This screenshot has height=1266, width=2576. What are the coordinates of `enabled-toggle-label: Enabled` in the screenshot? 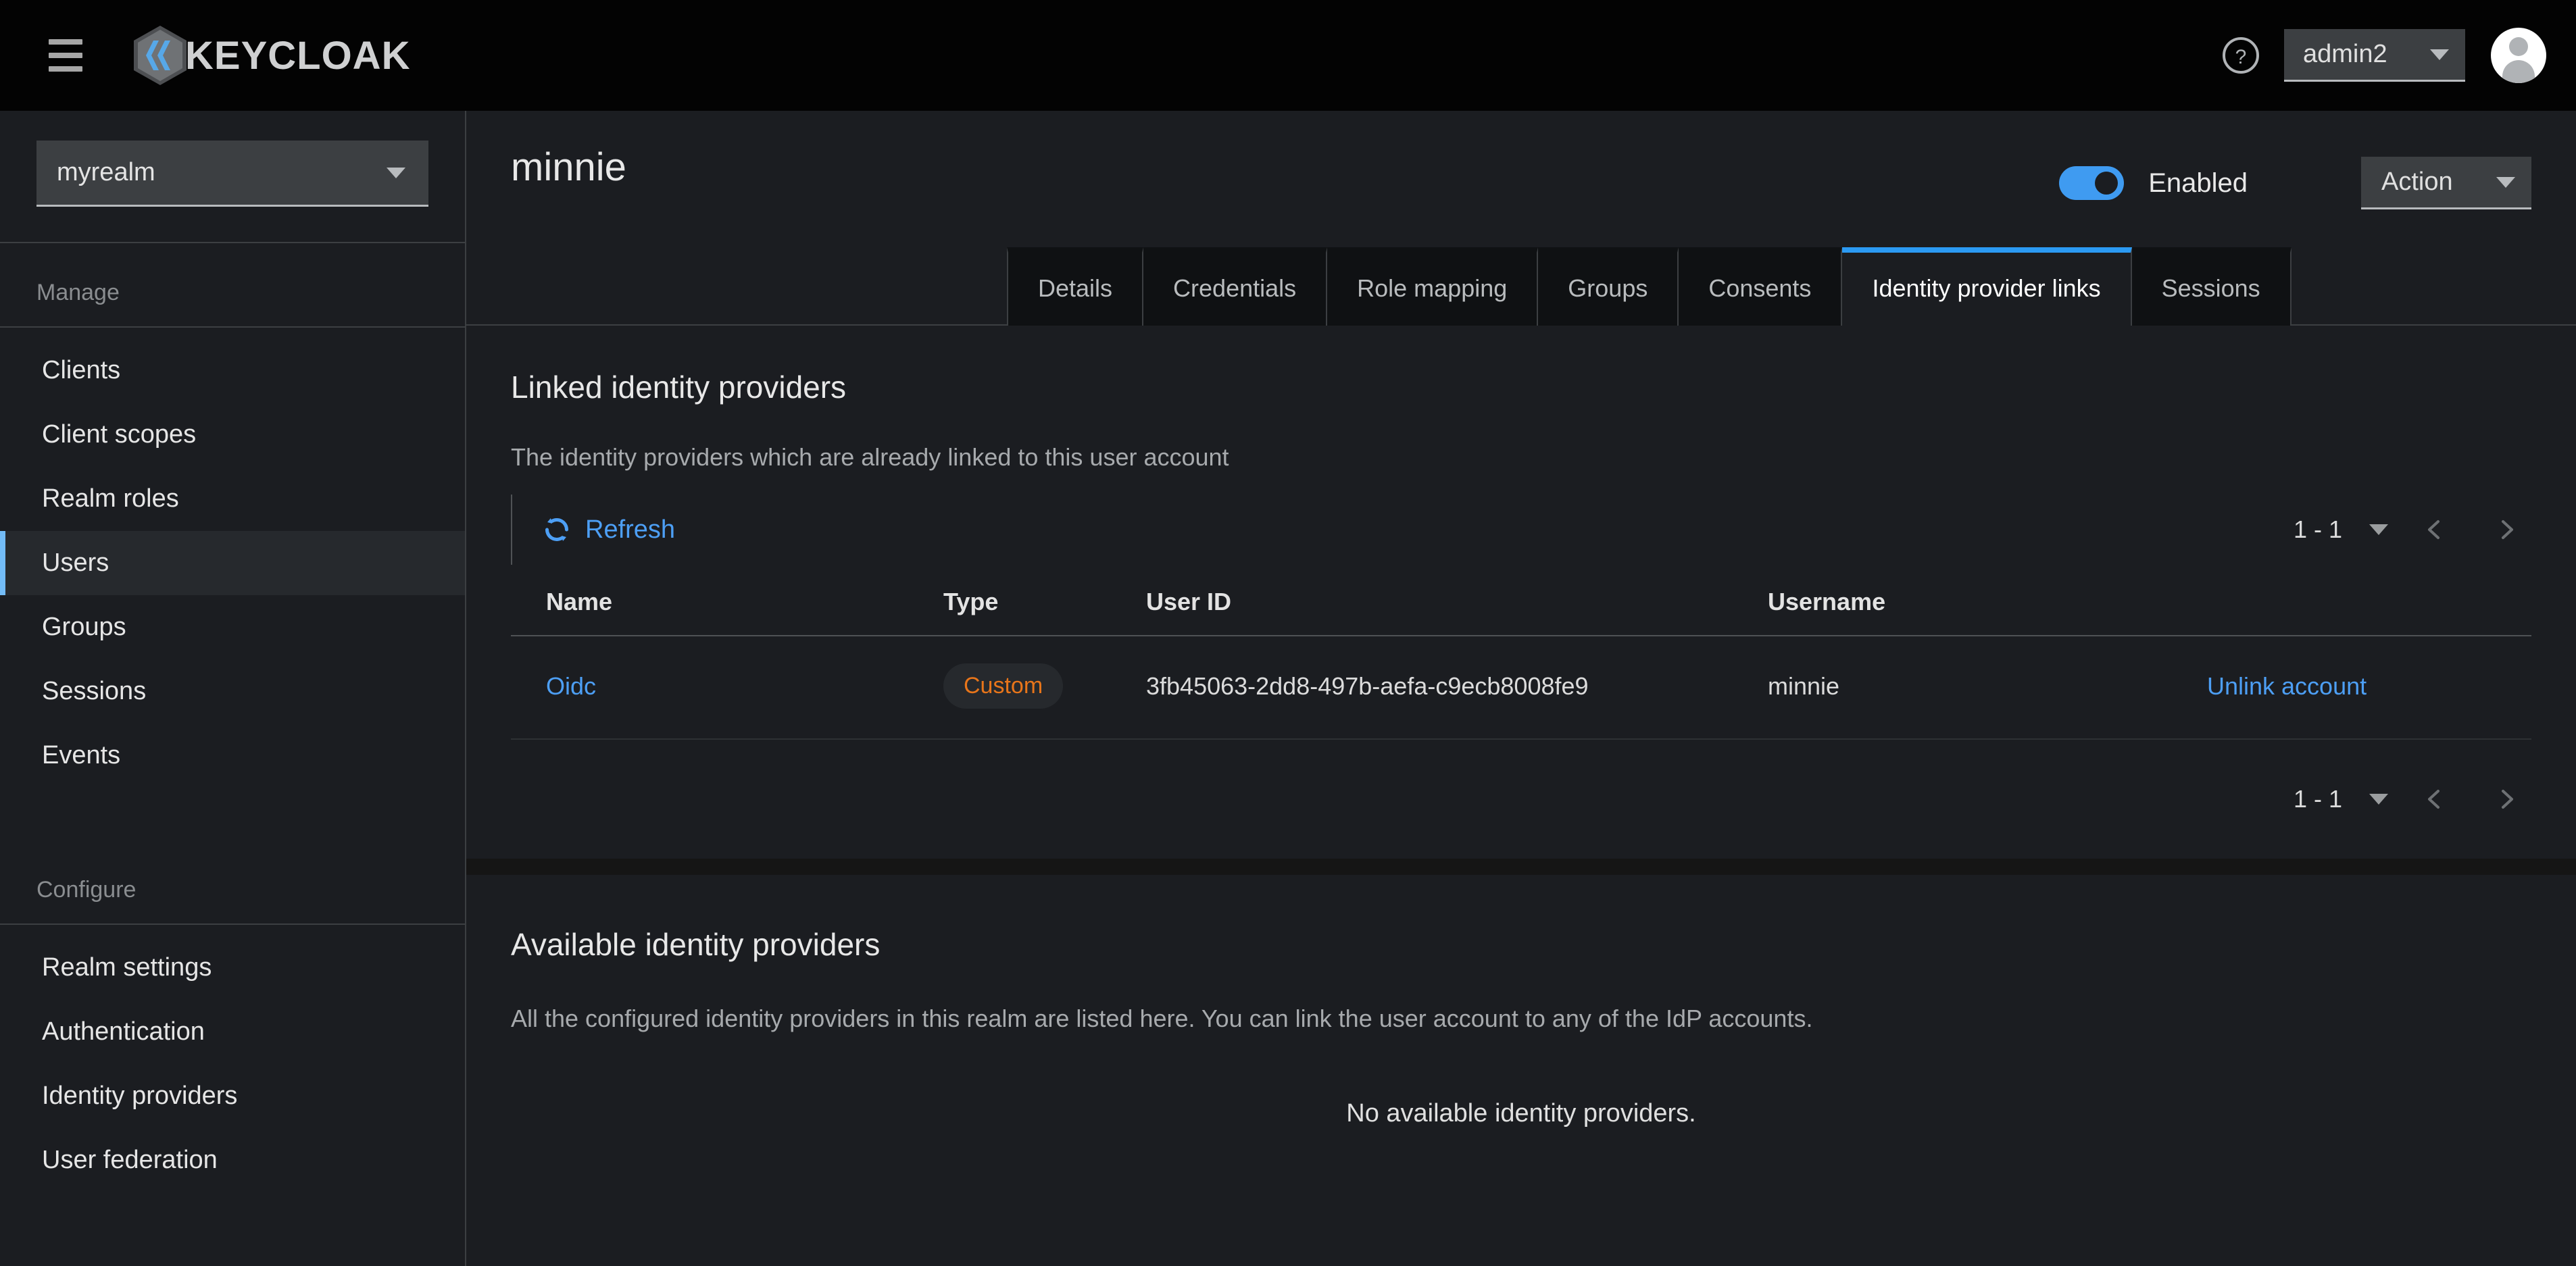 It's located at (2198, 183).